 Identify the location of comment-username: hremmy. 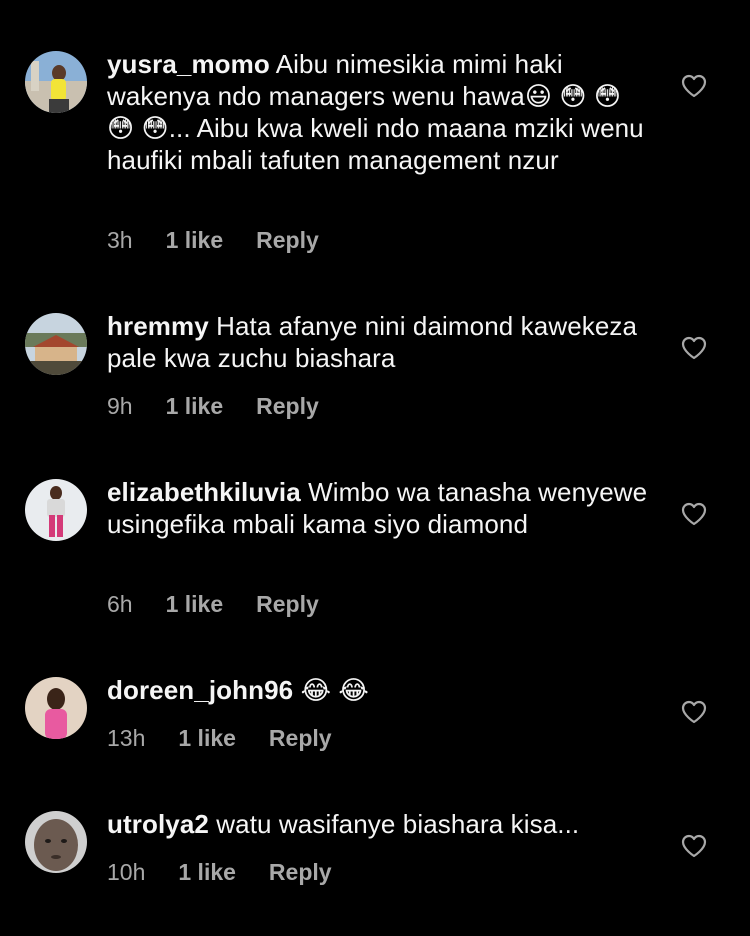
(158, 326).